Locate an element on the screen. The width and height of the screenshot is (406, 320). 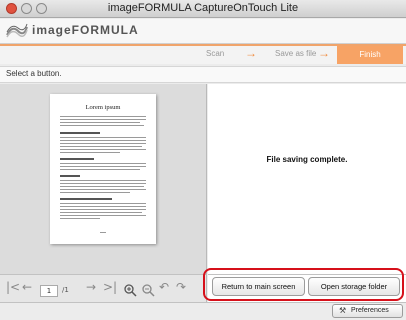
preferences-label: Preferences is located at coordinates (370, 310).